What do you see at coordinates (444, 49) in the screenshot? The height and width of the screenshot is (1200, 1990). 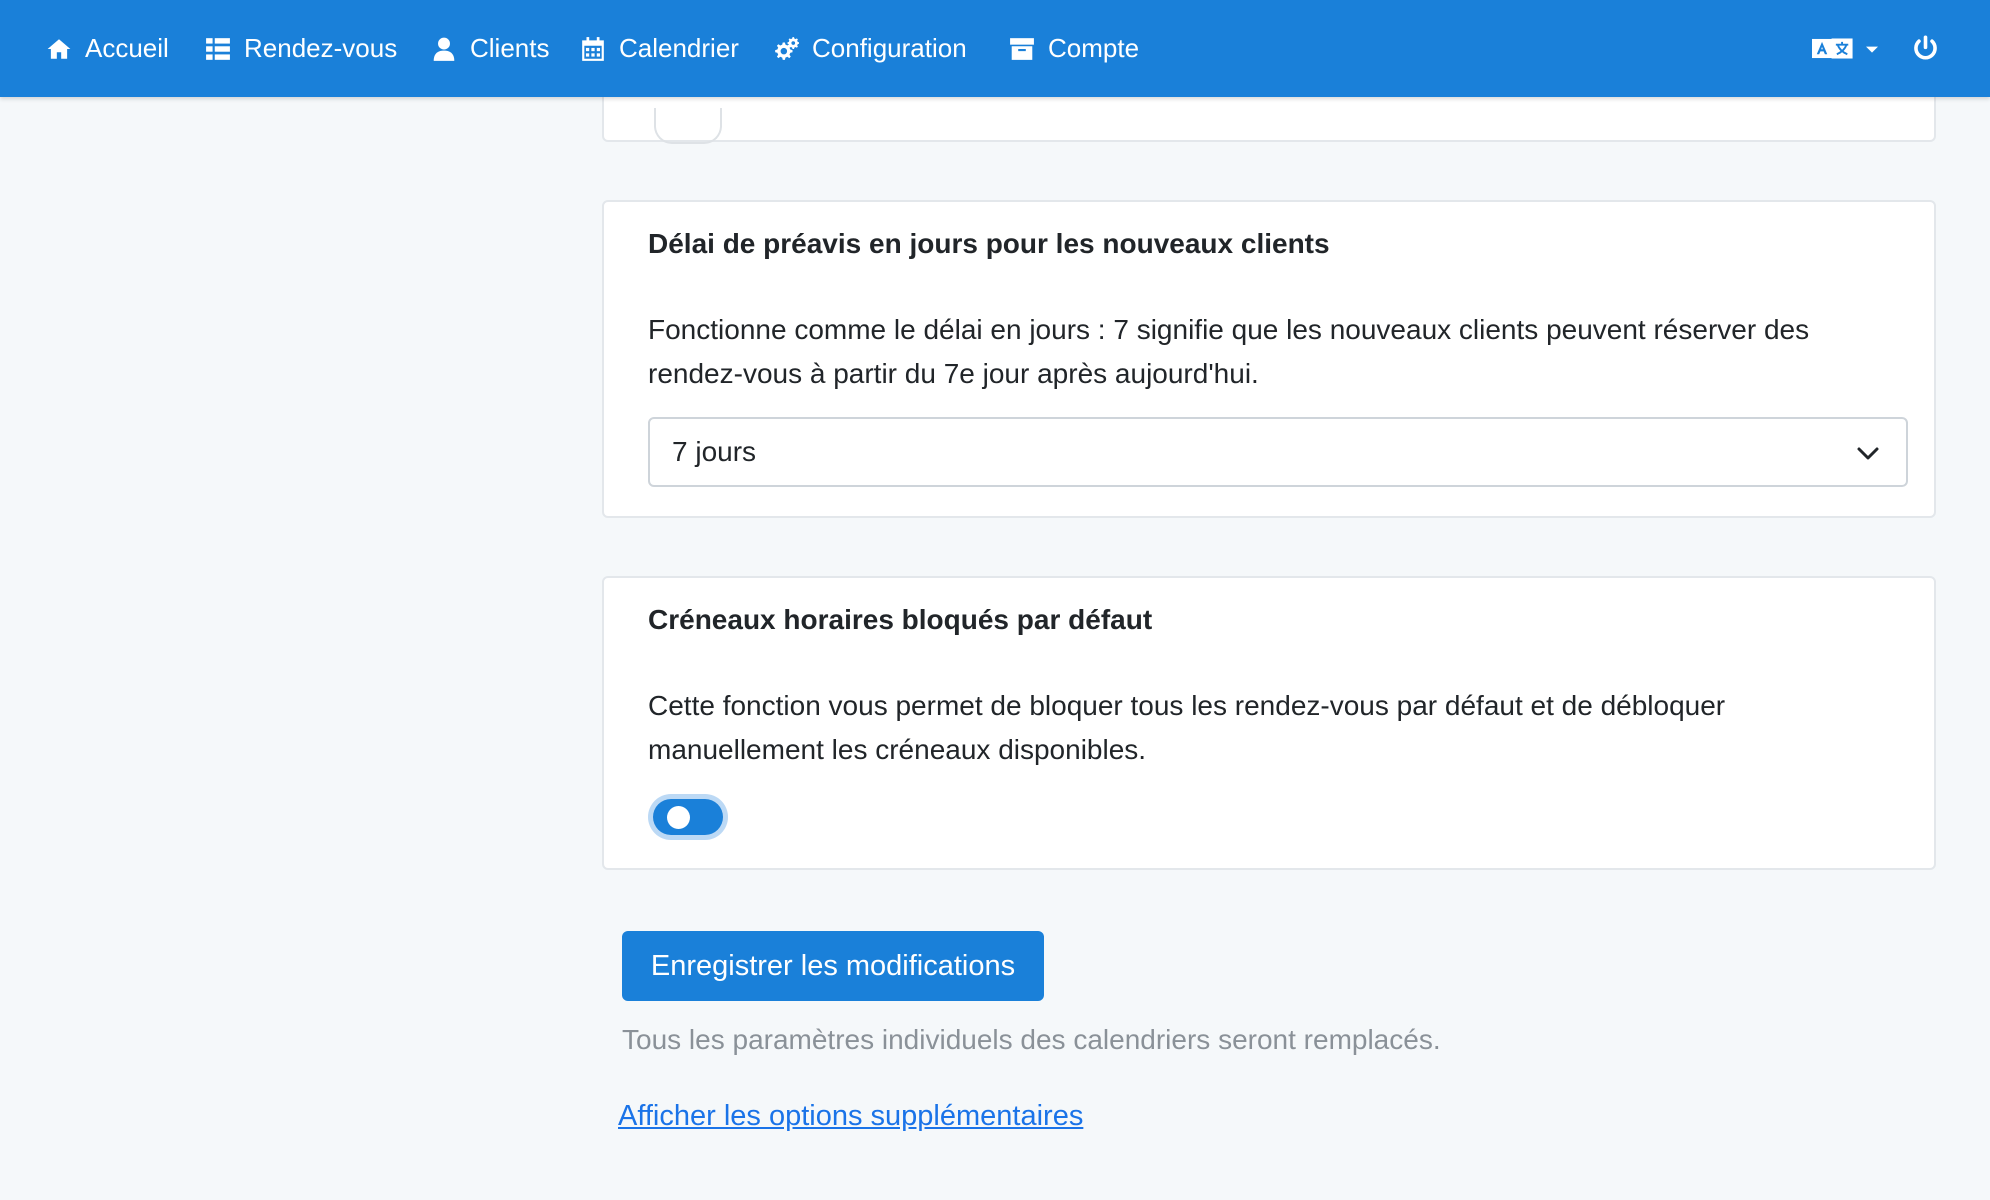 I see `user-icon` at bounding box center [444, 49].